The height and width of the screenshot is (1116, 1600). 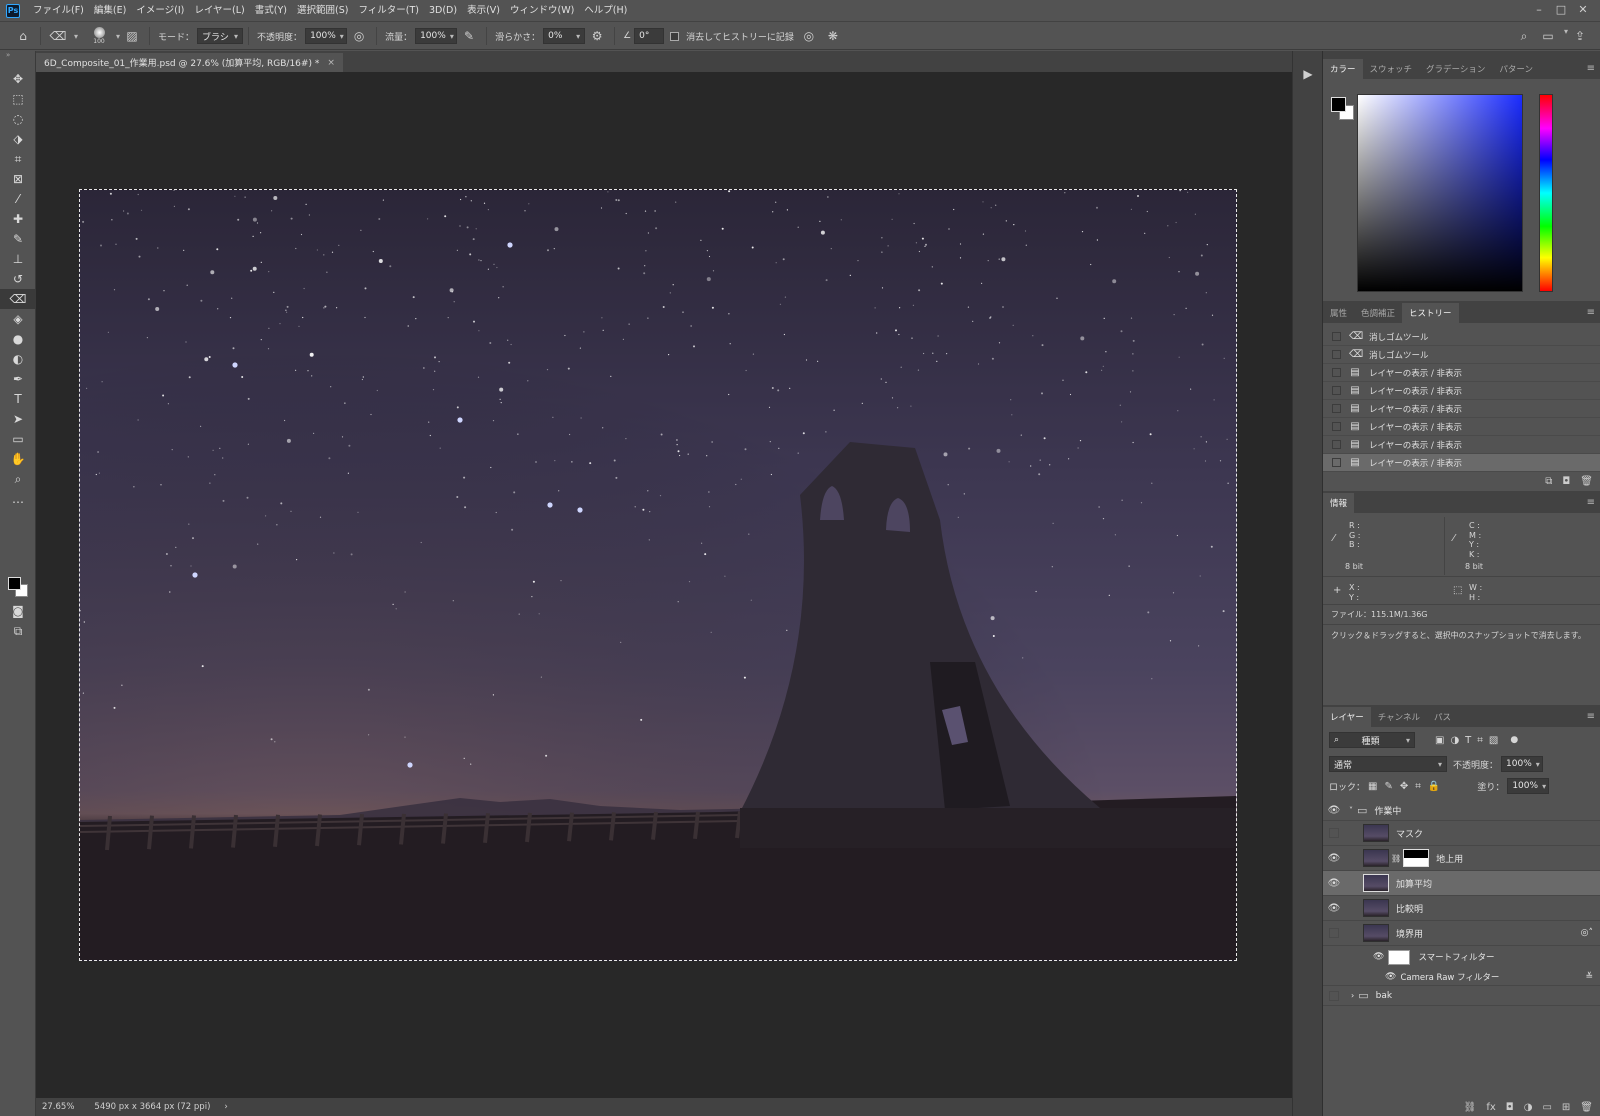 What do you see at coordinates (14, 583) in the screenshot?
I see `foreground-color-swatch` at bounding box center [14, 583].